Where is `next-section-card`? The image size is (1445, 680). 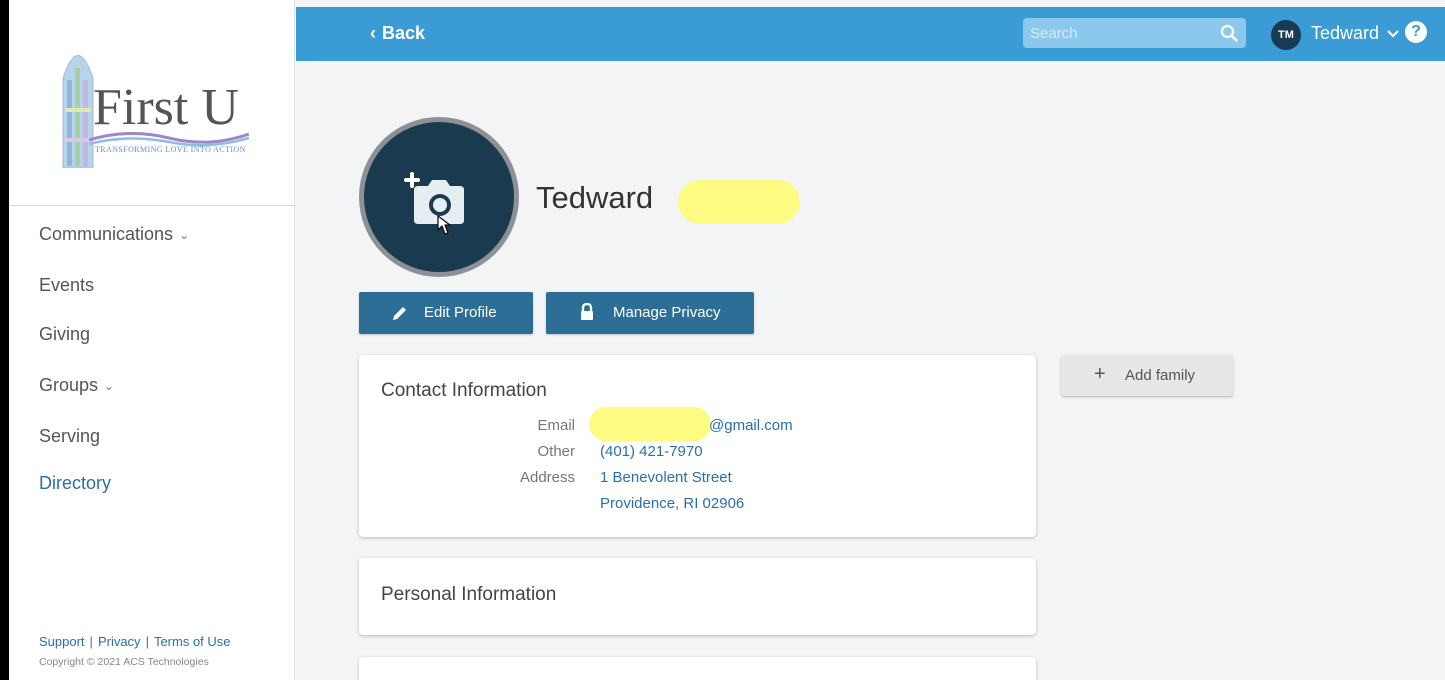 next-section-card is located at coordinates (697, 668).